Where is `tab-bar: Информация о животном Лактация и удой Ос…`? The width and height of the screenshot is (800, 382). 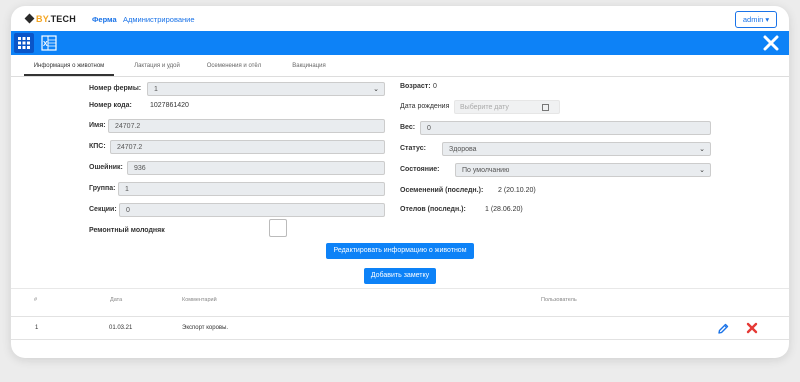
tab-bar: Информация о животном Лактация и удой Ос… is located at coordinates (400, 67).